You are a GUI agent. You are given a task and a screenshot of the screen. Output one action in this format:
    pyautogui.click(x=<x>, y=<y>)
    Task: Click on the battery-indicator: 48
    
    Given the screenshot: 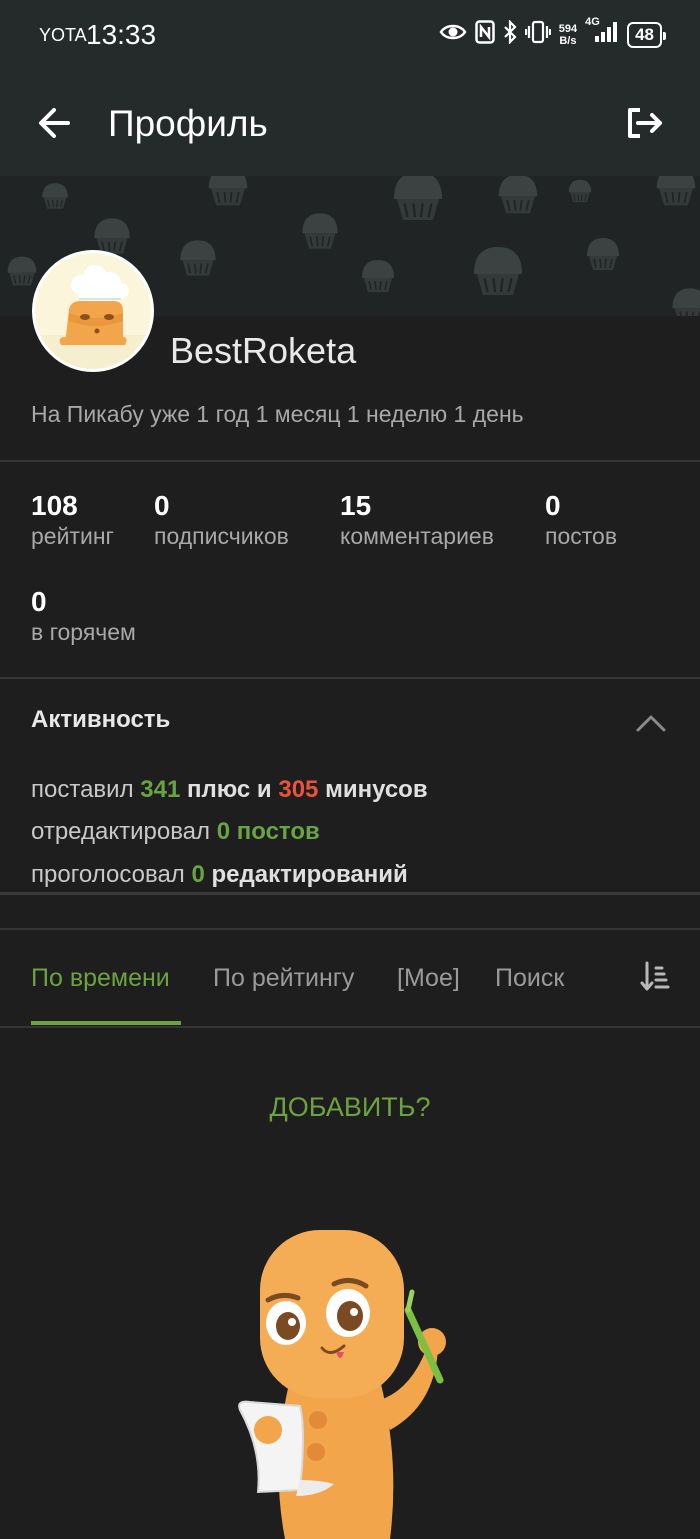 What is the action you would take?
    pyautogui.click(x=646, y=34)
    